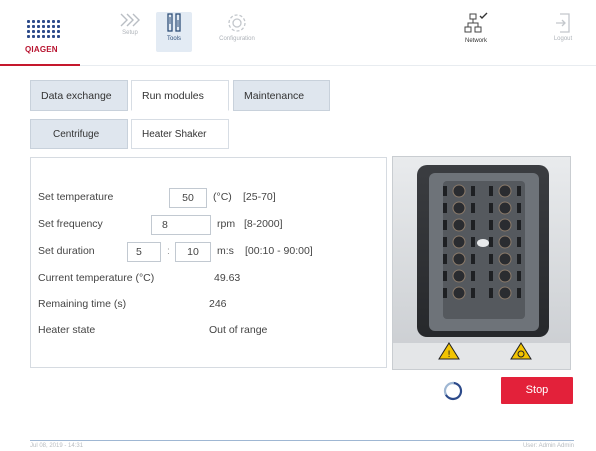  I want to click on setup-icon, so click(130, 20).